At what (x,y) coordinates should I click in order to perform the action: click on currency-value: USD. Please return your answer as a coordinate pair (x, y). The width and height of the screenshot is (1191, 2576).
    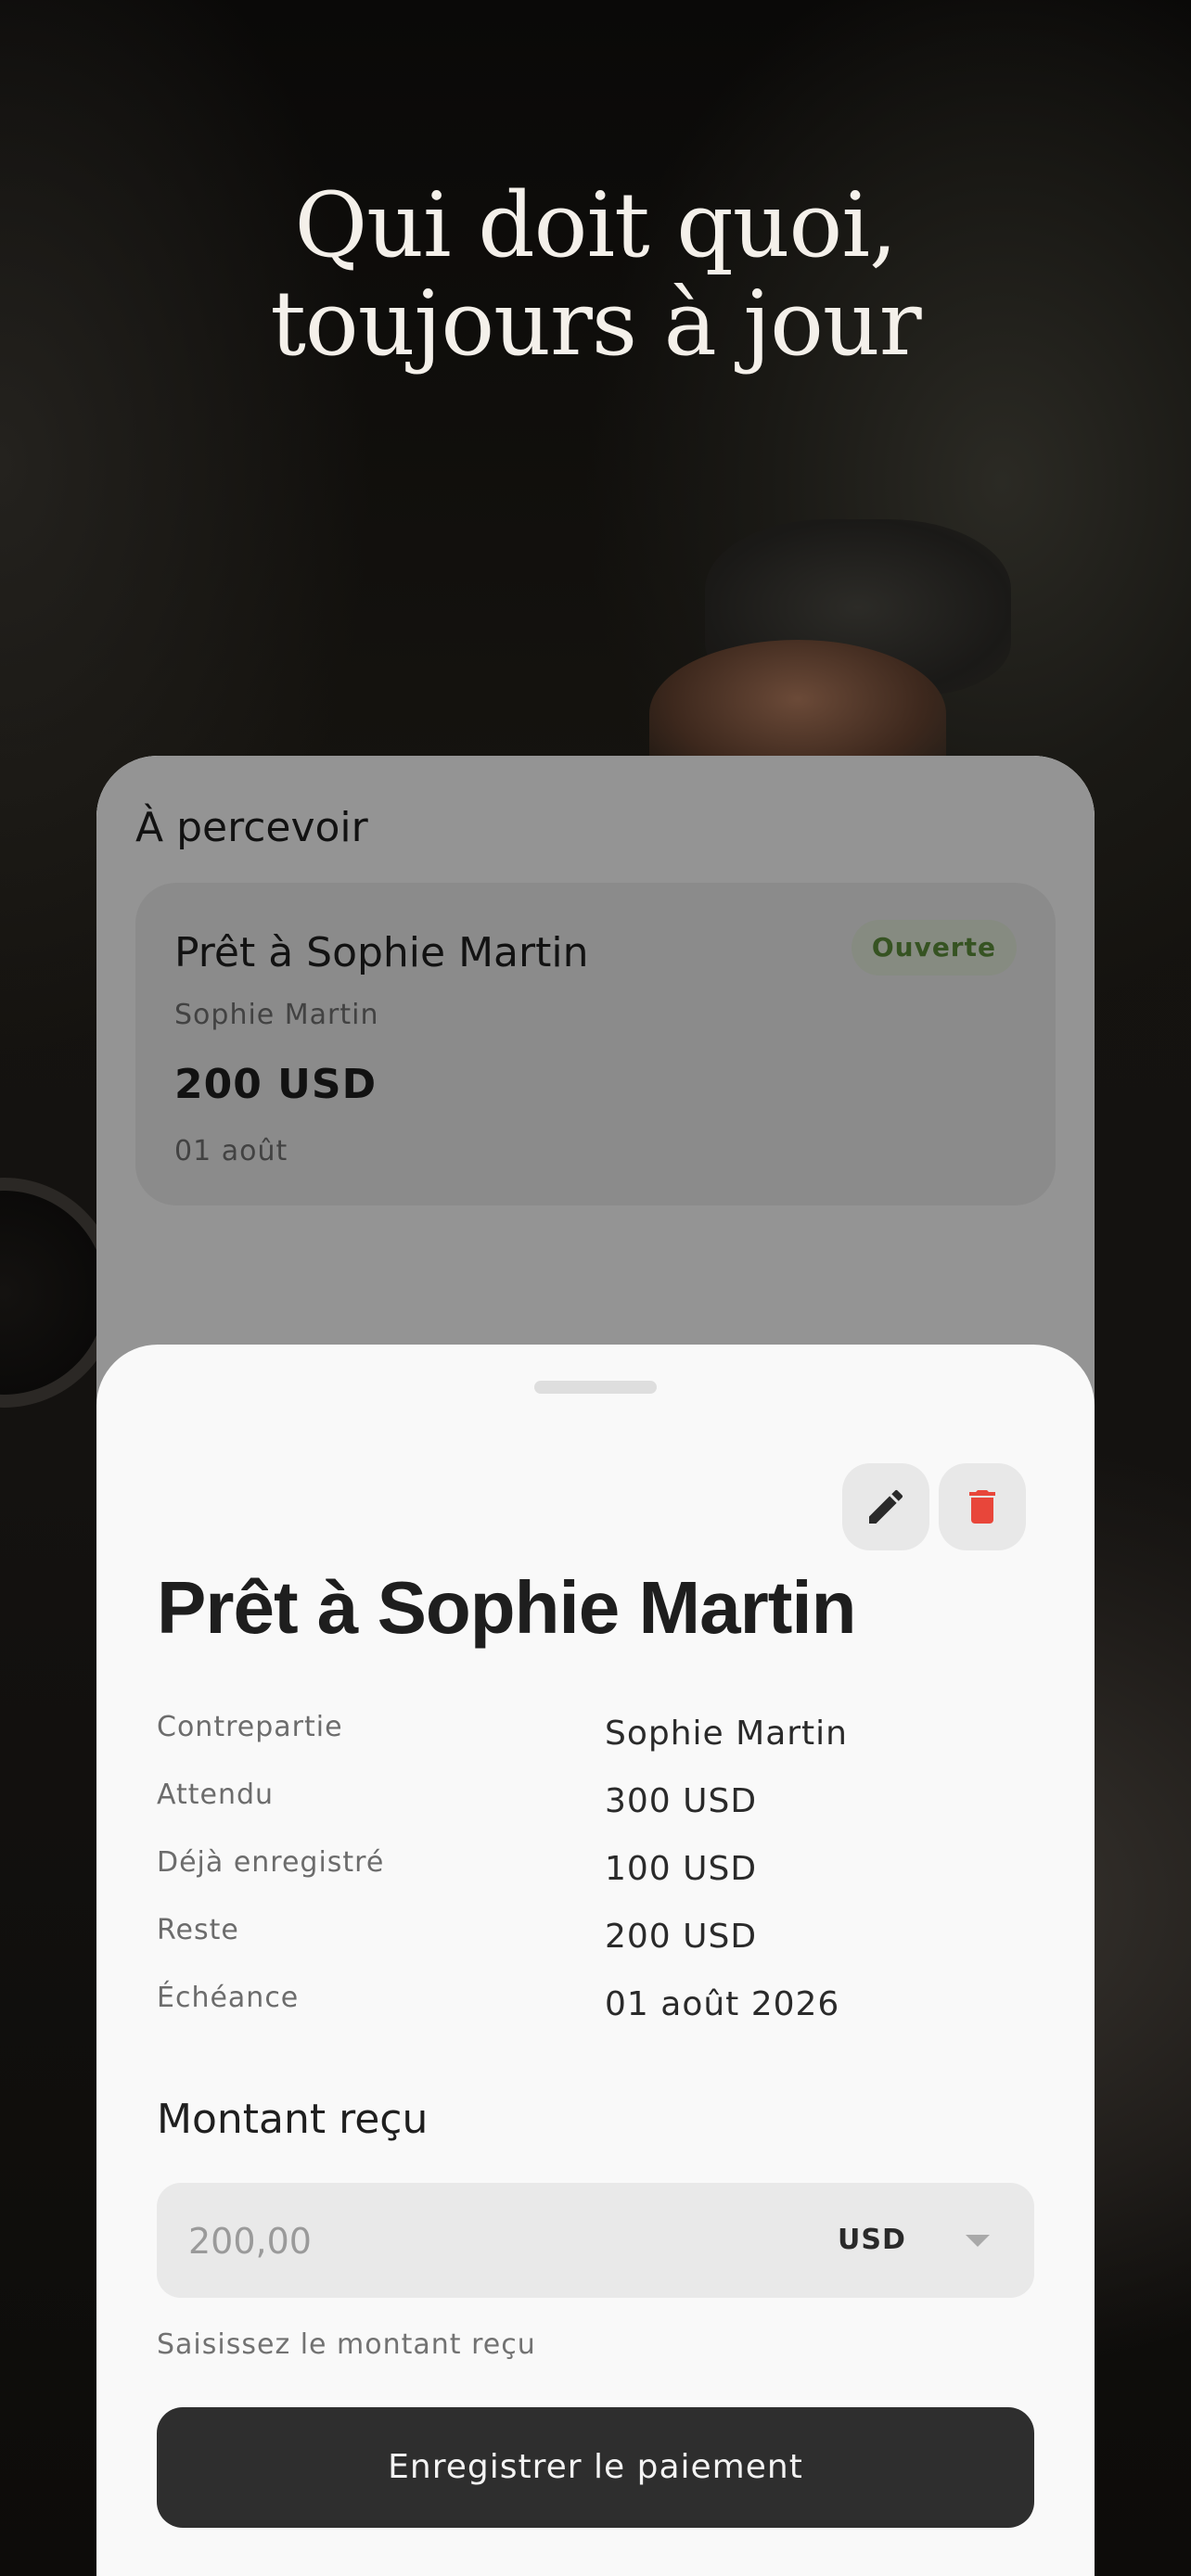
    Looking at the image, I should click on (872, 2240).